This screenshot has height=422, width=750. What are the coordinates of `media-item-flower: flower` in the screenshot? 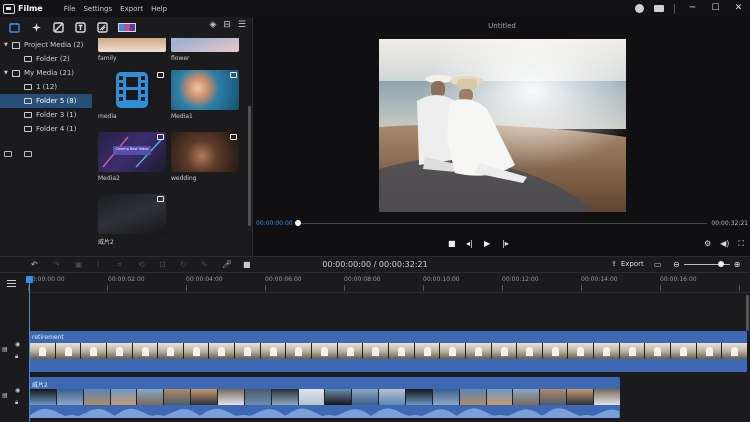 It's located at (205, 50).